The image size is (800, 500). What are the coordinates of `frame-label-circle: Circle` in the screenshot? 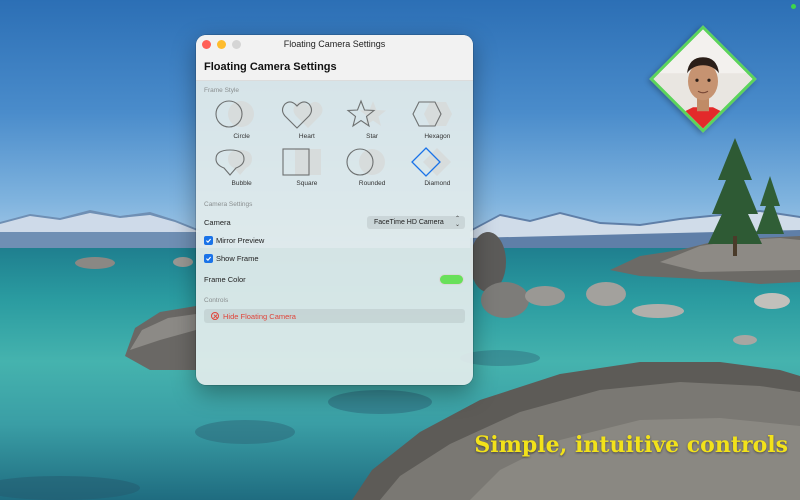 It's located at (241, 136).